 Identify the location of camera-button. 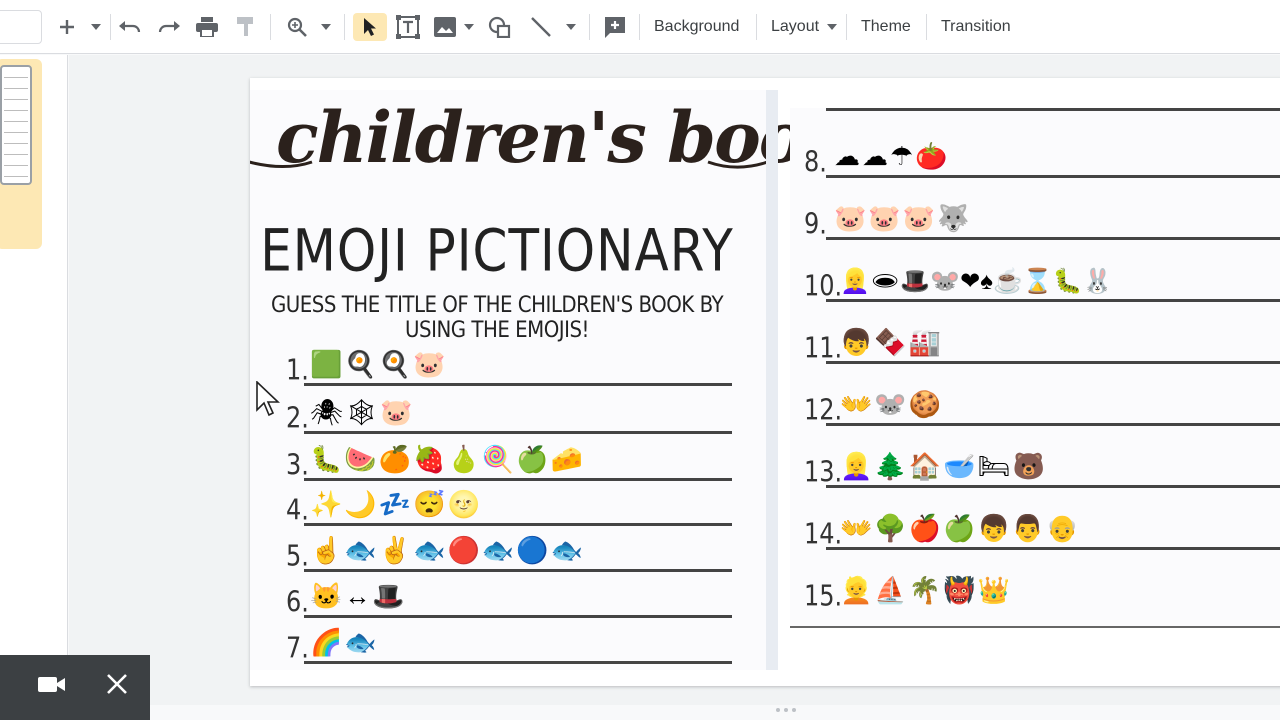
(52, 686).